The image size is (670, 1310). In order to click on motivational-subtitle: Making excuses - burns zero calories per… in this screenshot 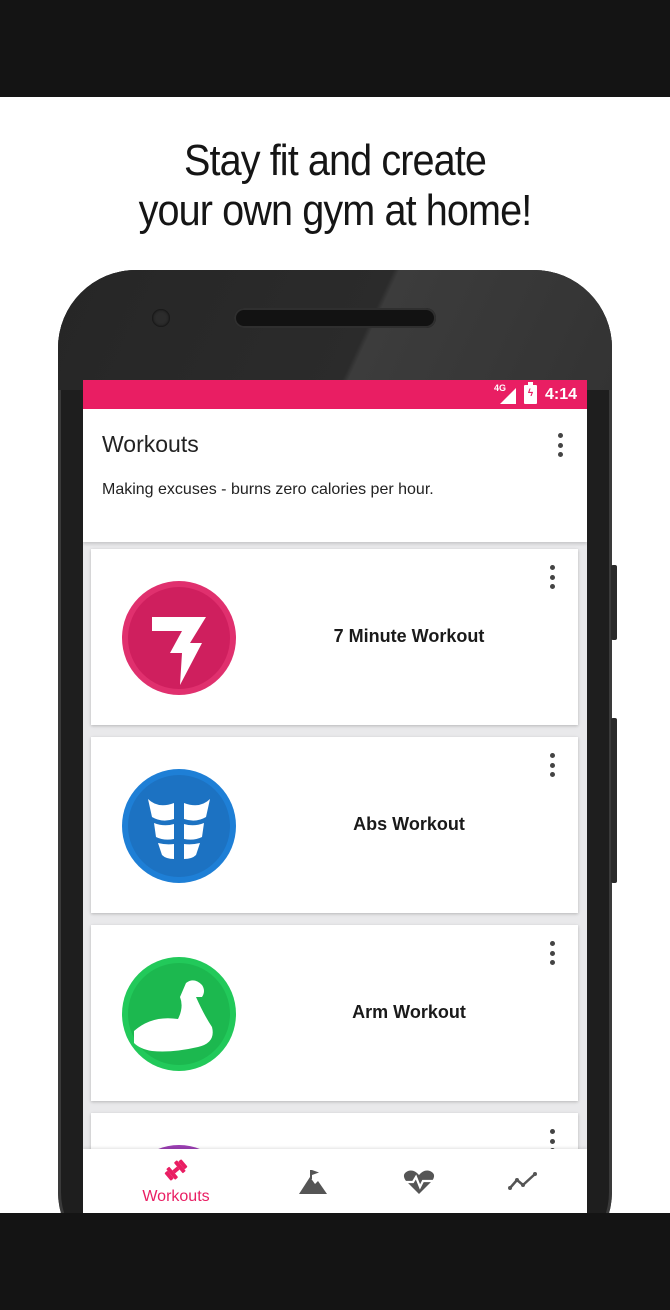, I will do `click(268, 489)`.